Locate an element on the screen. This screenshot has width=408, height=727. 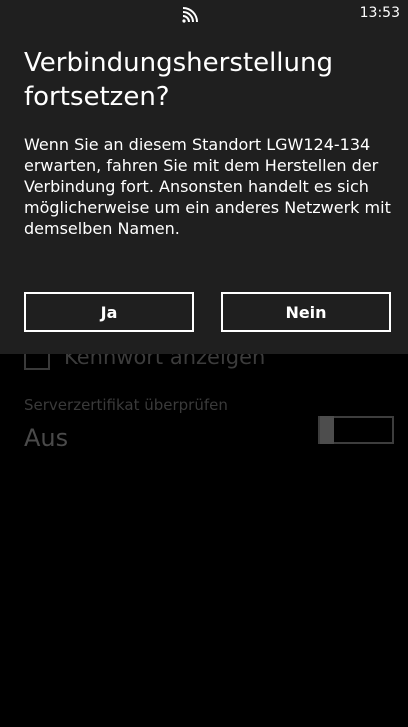
server-certificate-label: Serverzertifikat überprüfen is located at coordinates (126, 405).